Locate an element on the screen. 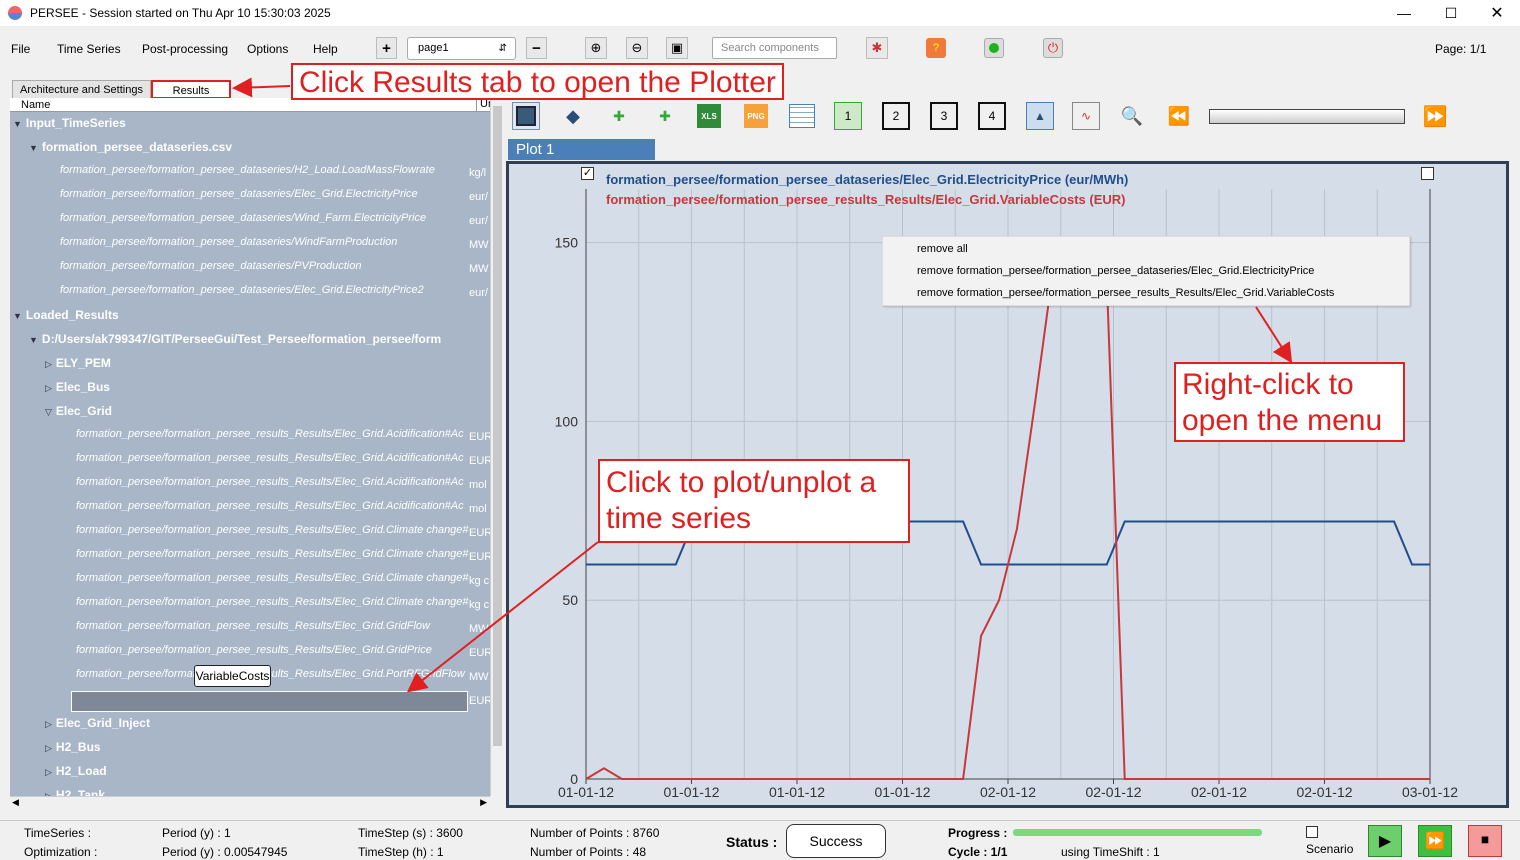 The width and height of the screenshot is (1520, 860). fast-forward-button: ⏩ is located at coordinates (1435, 841).